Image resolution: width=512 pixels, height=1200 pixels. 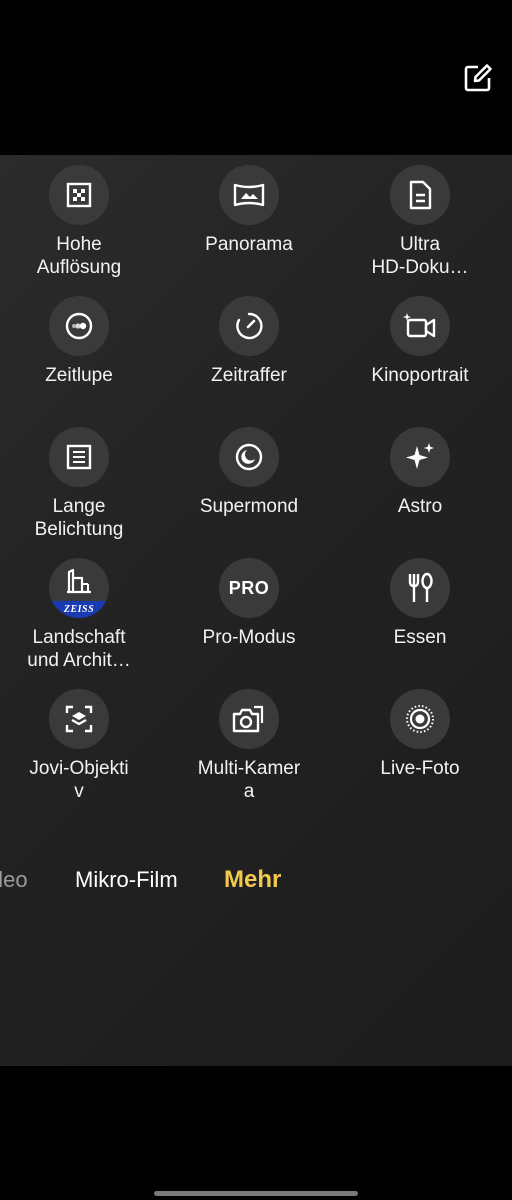 I want to click on mode-label: Zeitraffer, so click(x=249, y=375).